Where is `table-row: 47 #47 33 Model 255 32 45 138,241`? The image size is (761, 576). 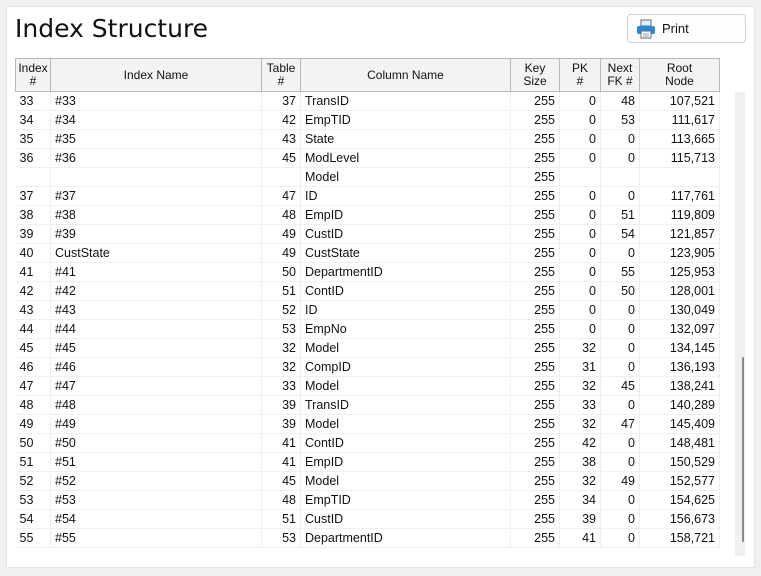 table-row: 47 #47 33 Model 255 32 45 138,241 is located at coordinates (367, 386).